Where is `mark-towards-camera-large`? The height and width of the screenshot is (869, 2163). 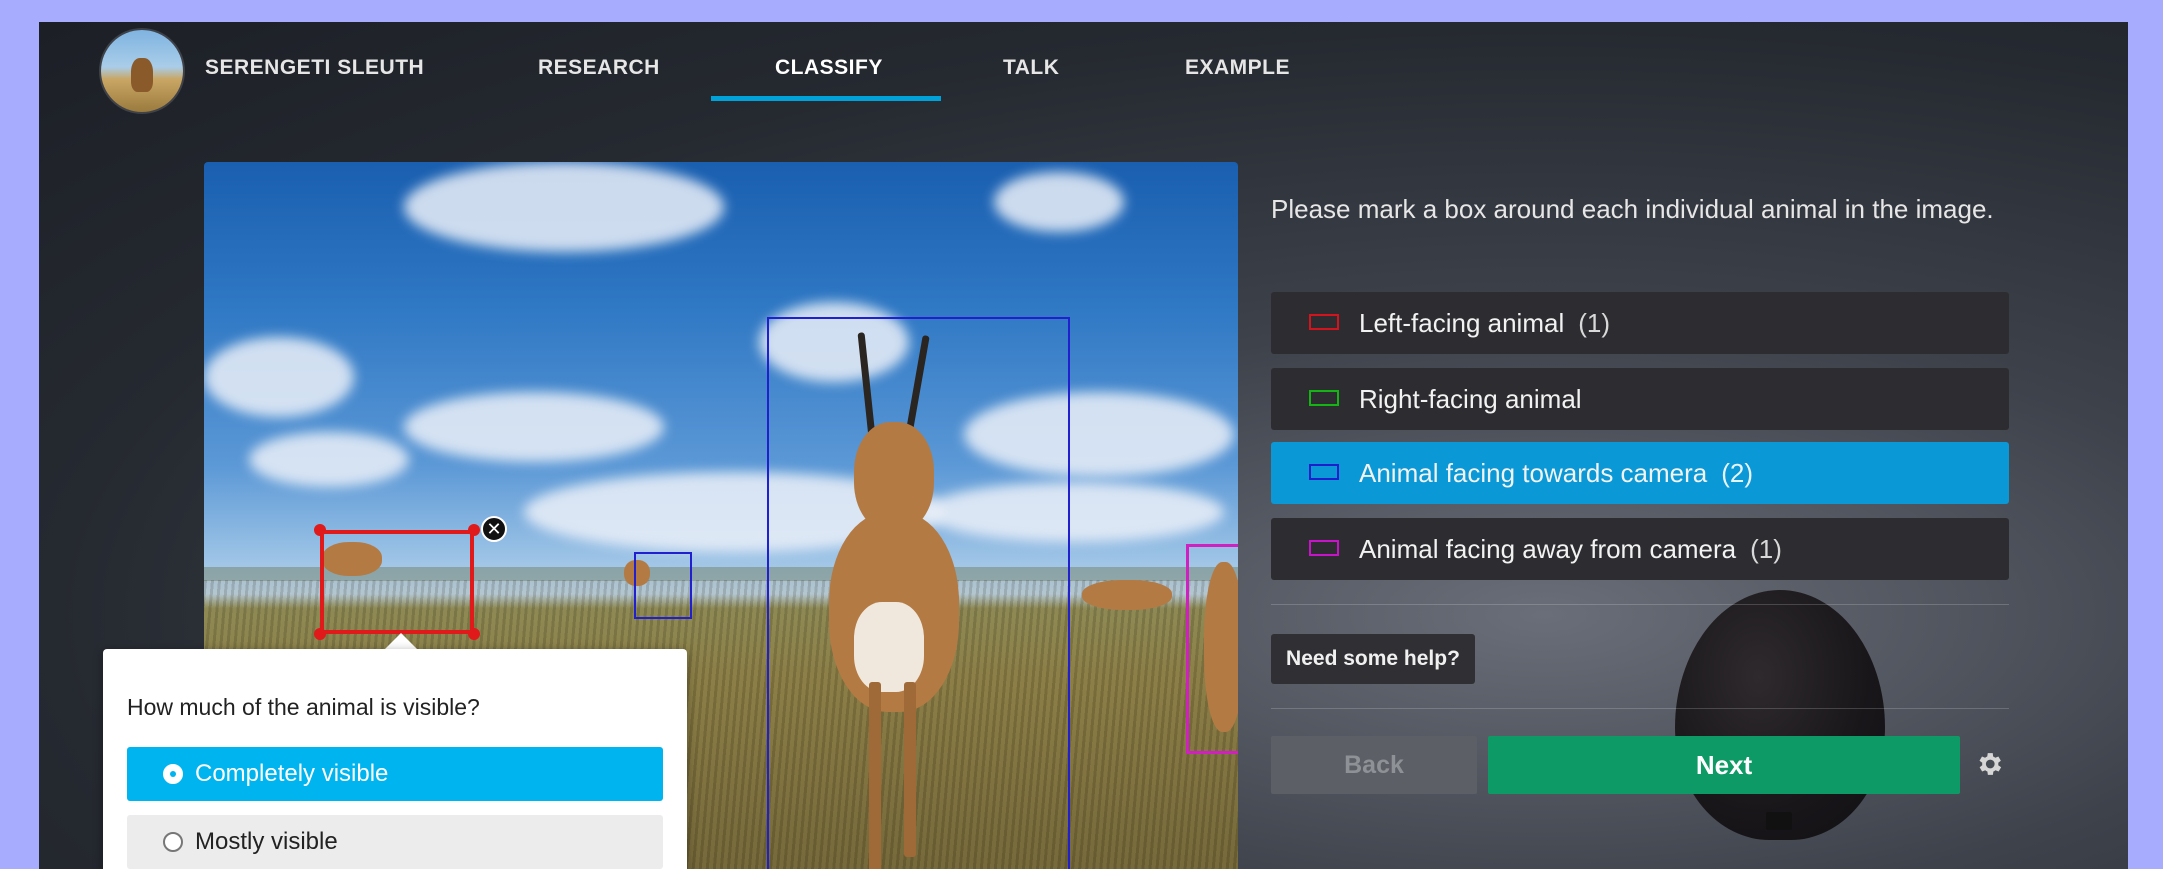
mark-towards-camera-large is located at coordinates (918, 593).